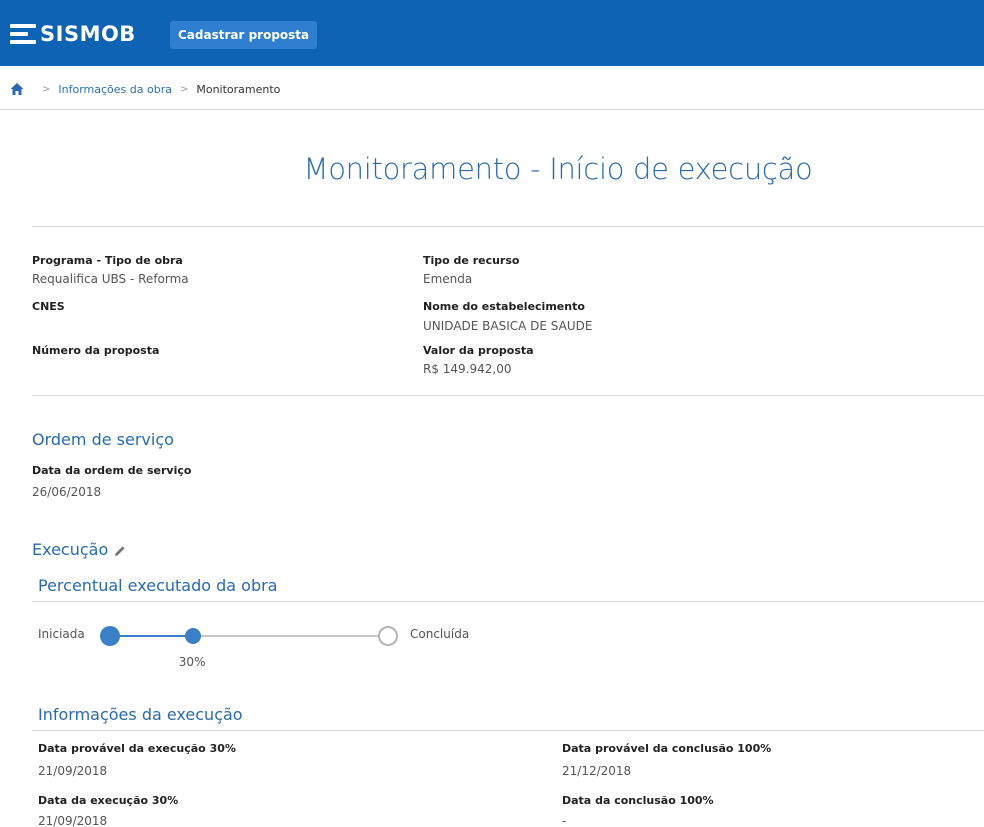 The width and height of the screenshot is (984, 827). Describe the element at coordinates (17, 89) in the screenshot. I see `home-icon` at that location.